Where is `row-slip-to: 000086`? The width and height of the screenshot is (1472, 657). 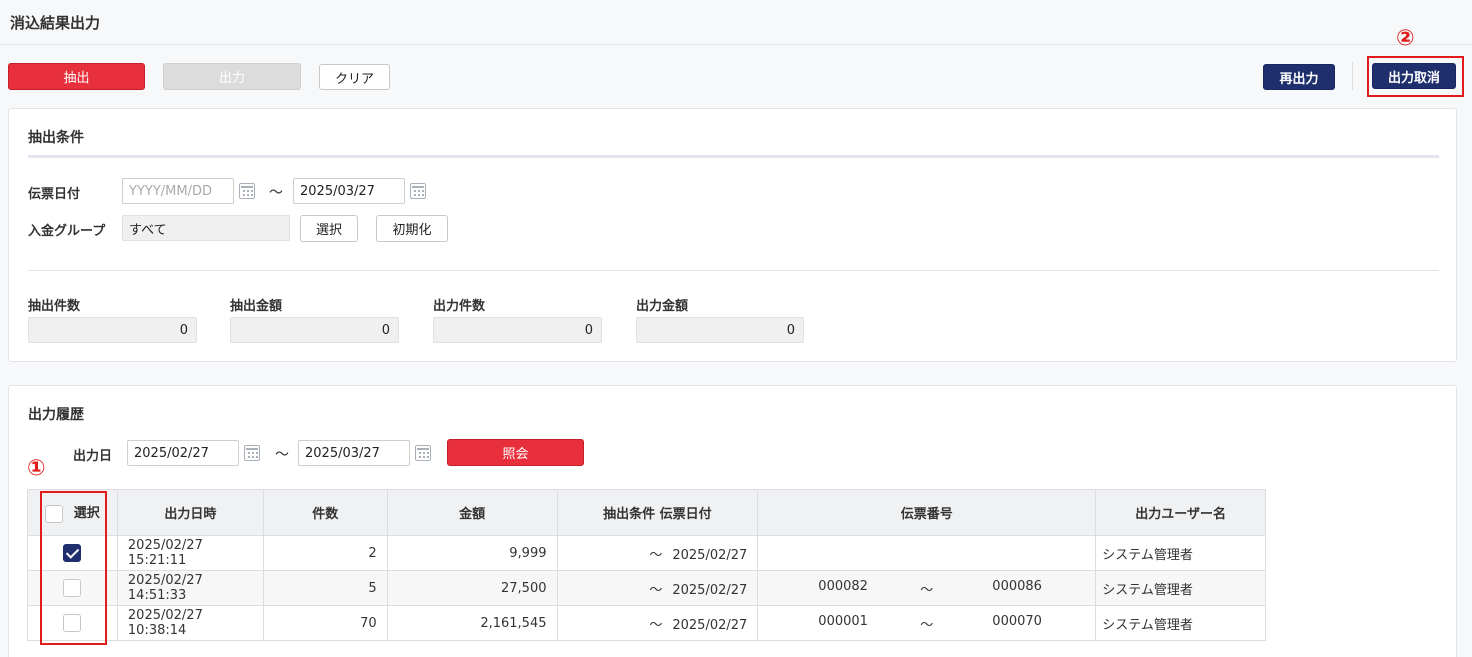 row-slip-to: 000086 is located at coordinates (1017, 586).